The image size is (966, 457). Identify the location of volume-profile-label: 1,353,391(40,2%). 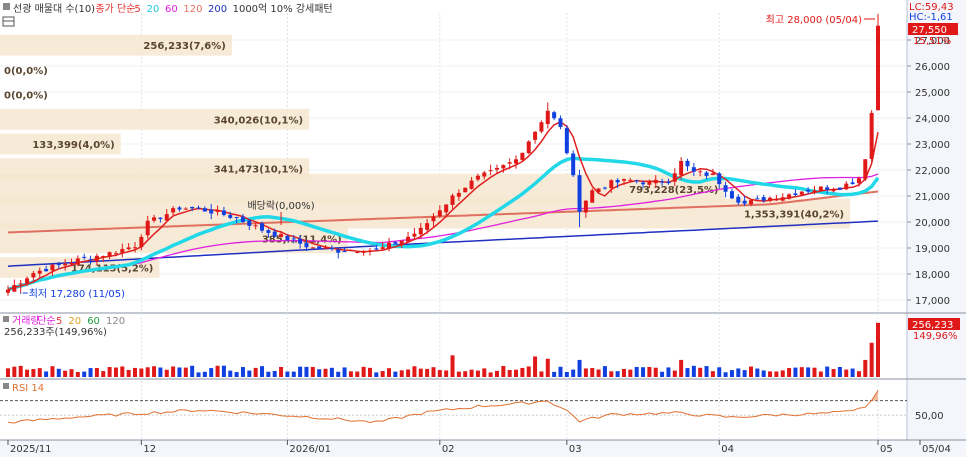
(794, 215).